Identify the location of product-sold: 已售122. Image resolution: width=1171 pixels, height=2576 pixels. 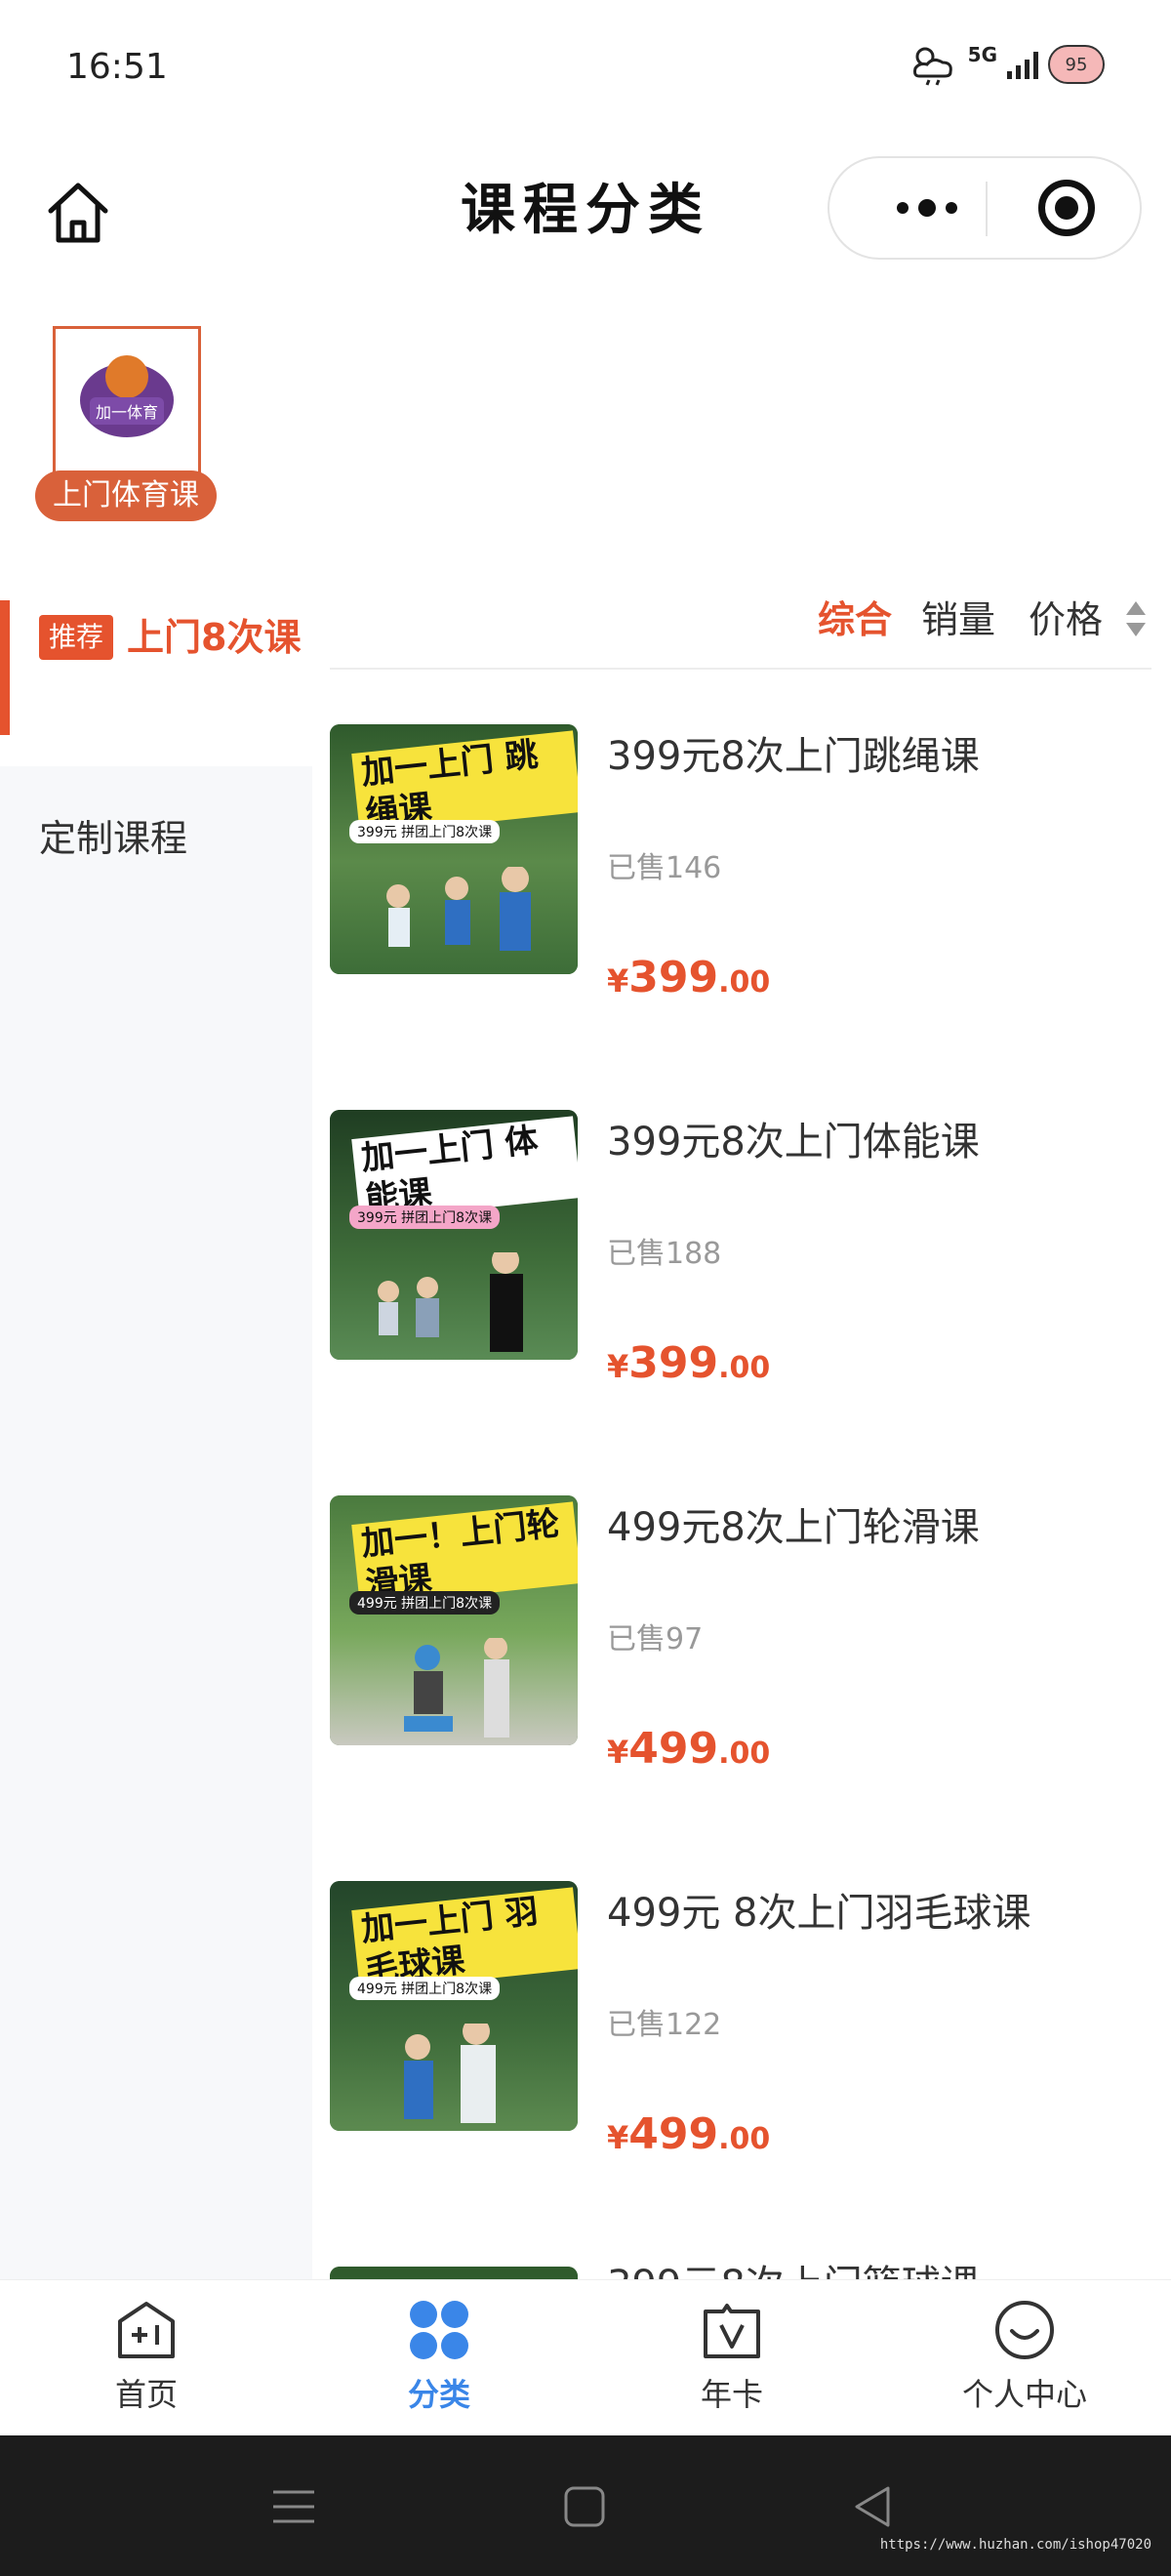
(664, 2025).